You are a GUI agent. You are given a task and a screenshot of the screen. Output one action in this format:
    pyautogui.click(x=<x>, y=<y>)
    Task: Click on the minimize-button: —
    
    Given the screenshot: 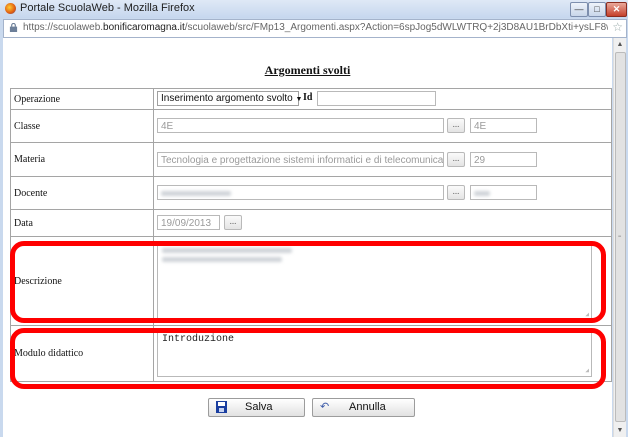 What is the action you would take?
    pyautogui.click(x=579, y=9)
    